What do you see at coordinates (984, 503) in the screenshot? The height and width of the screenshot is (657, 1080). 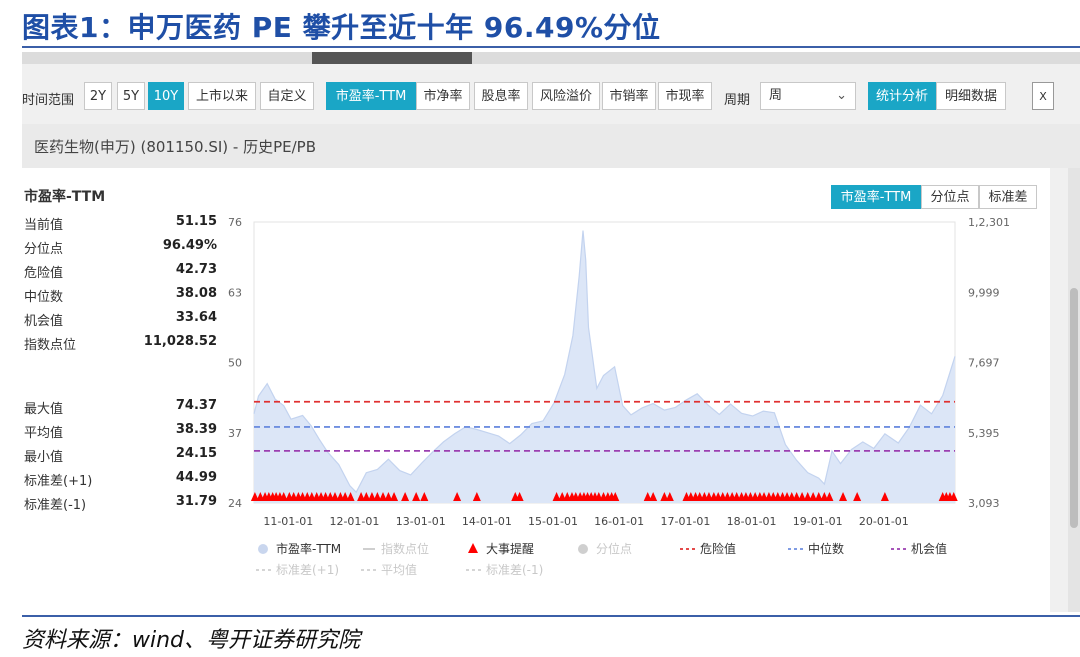 I see `y-right-tick-label: 3,093` at bounding box center [984, 503].